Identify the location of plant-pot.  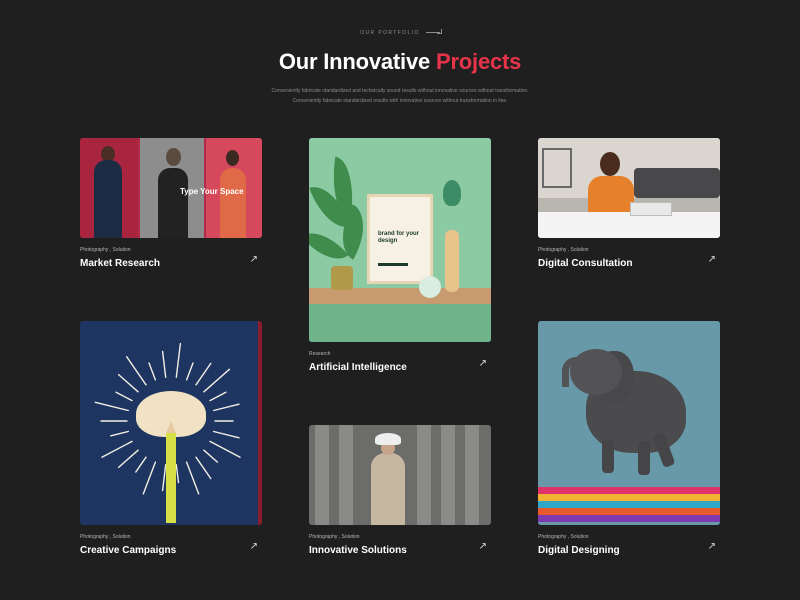
(342, 278).